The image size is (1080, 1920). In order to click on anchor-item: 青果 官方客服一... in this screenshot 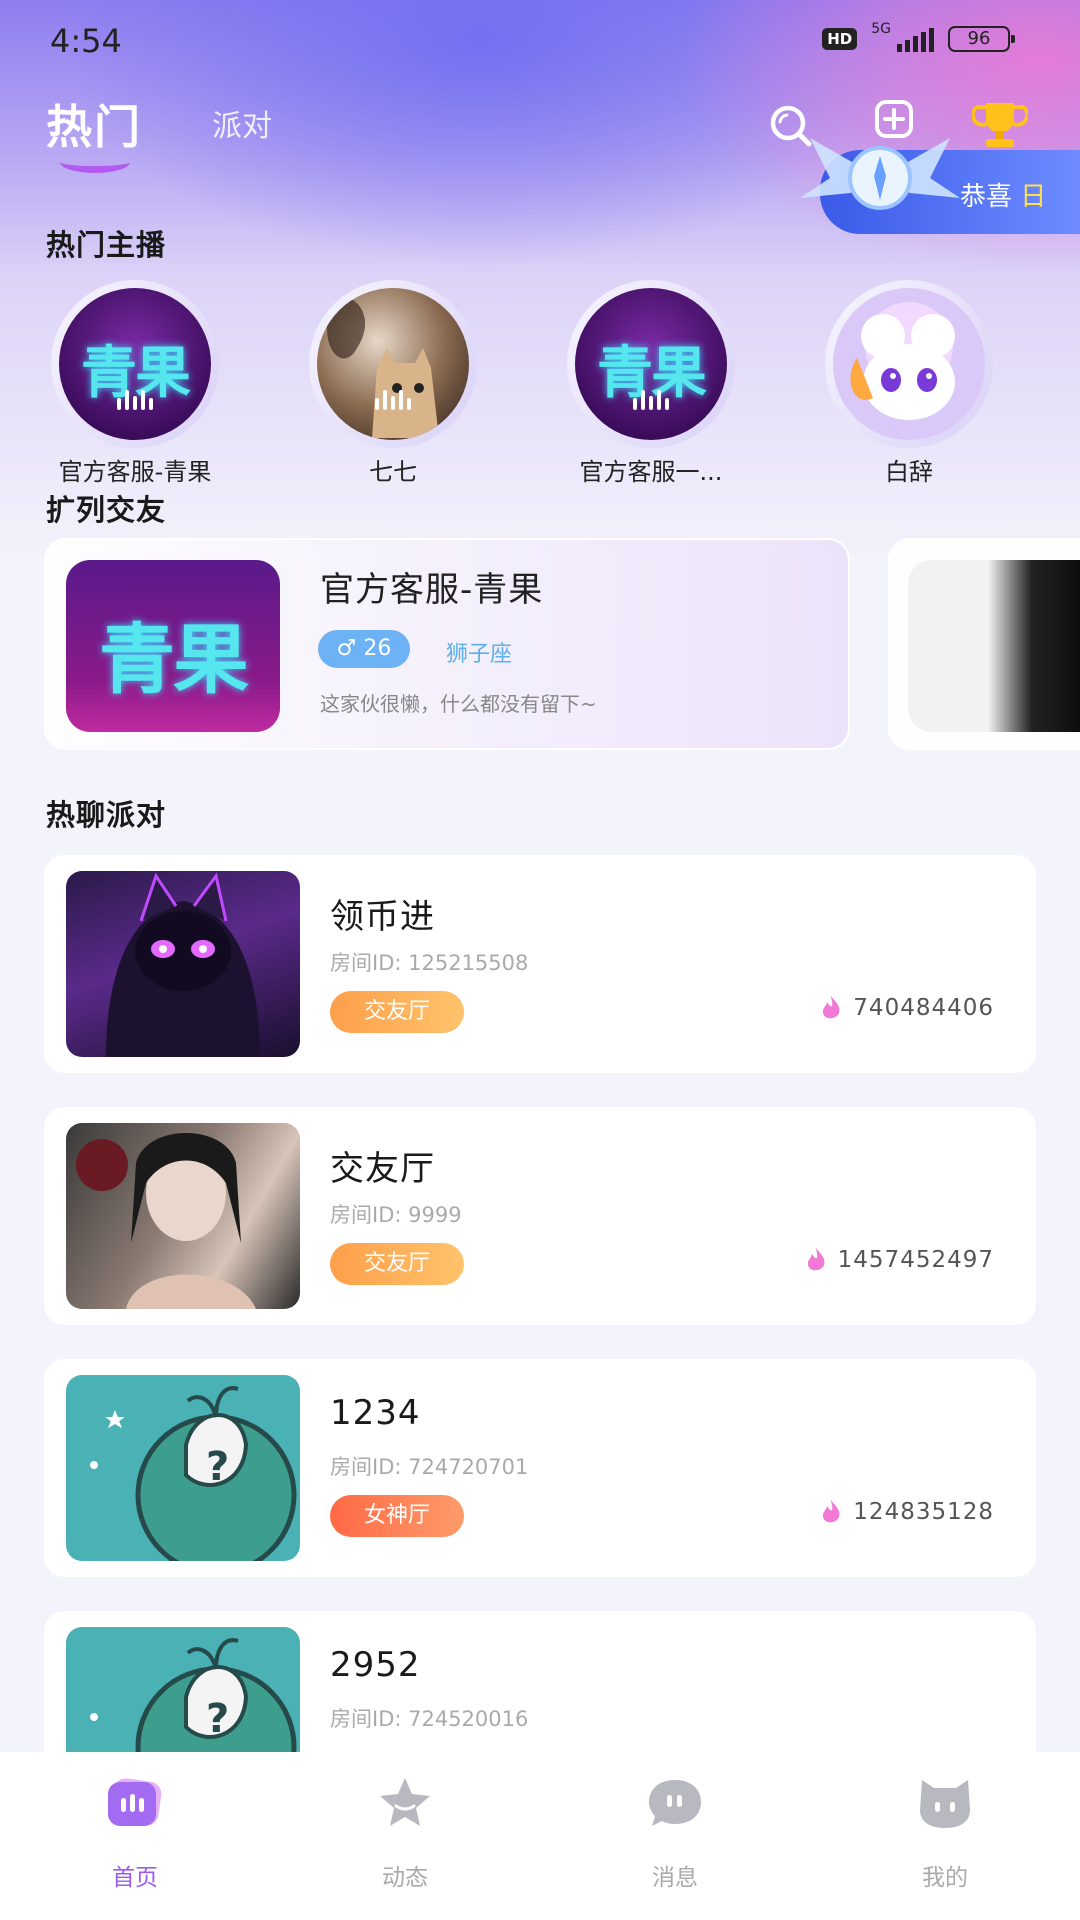, I will do `click(651, 383)`.